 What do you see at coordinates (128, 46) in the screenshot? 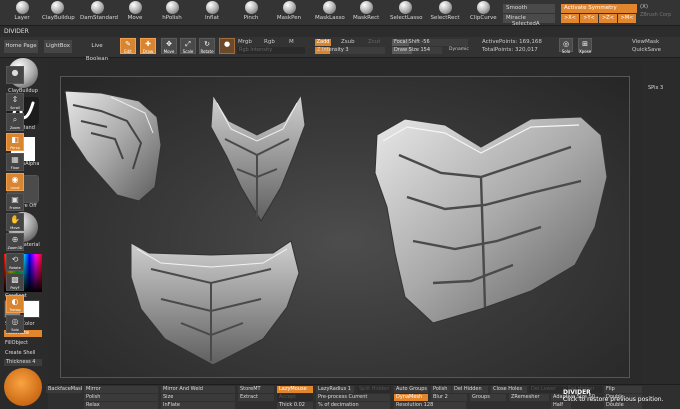
I see `edit-button: ✎ Edit` at bounding box center [128, 46].